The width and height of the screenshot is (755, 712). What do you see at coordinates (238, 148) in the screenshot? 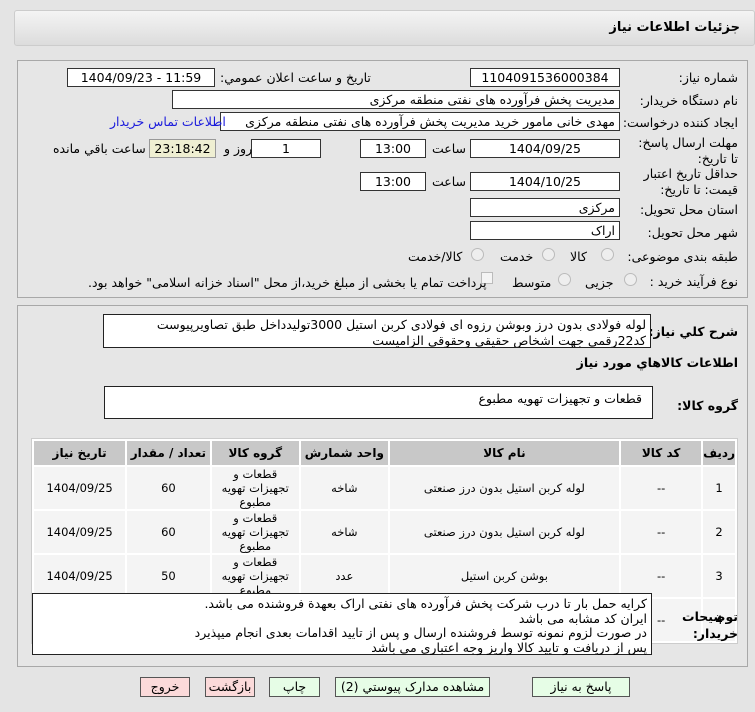
I see `days-label: روز و` at bounding box center [238, 148].